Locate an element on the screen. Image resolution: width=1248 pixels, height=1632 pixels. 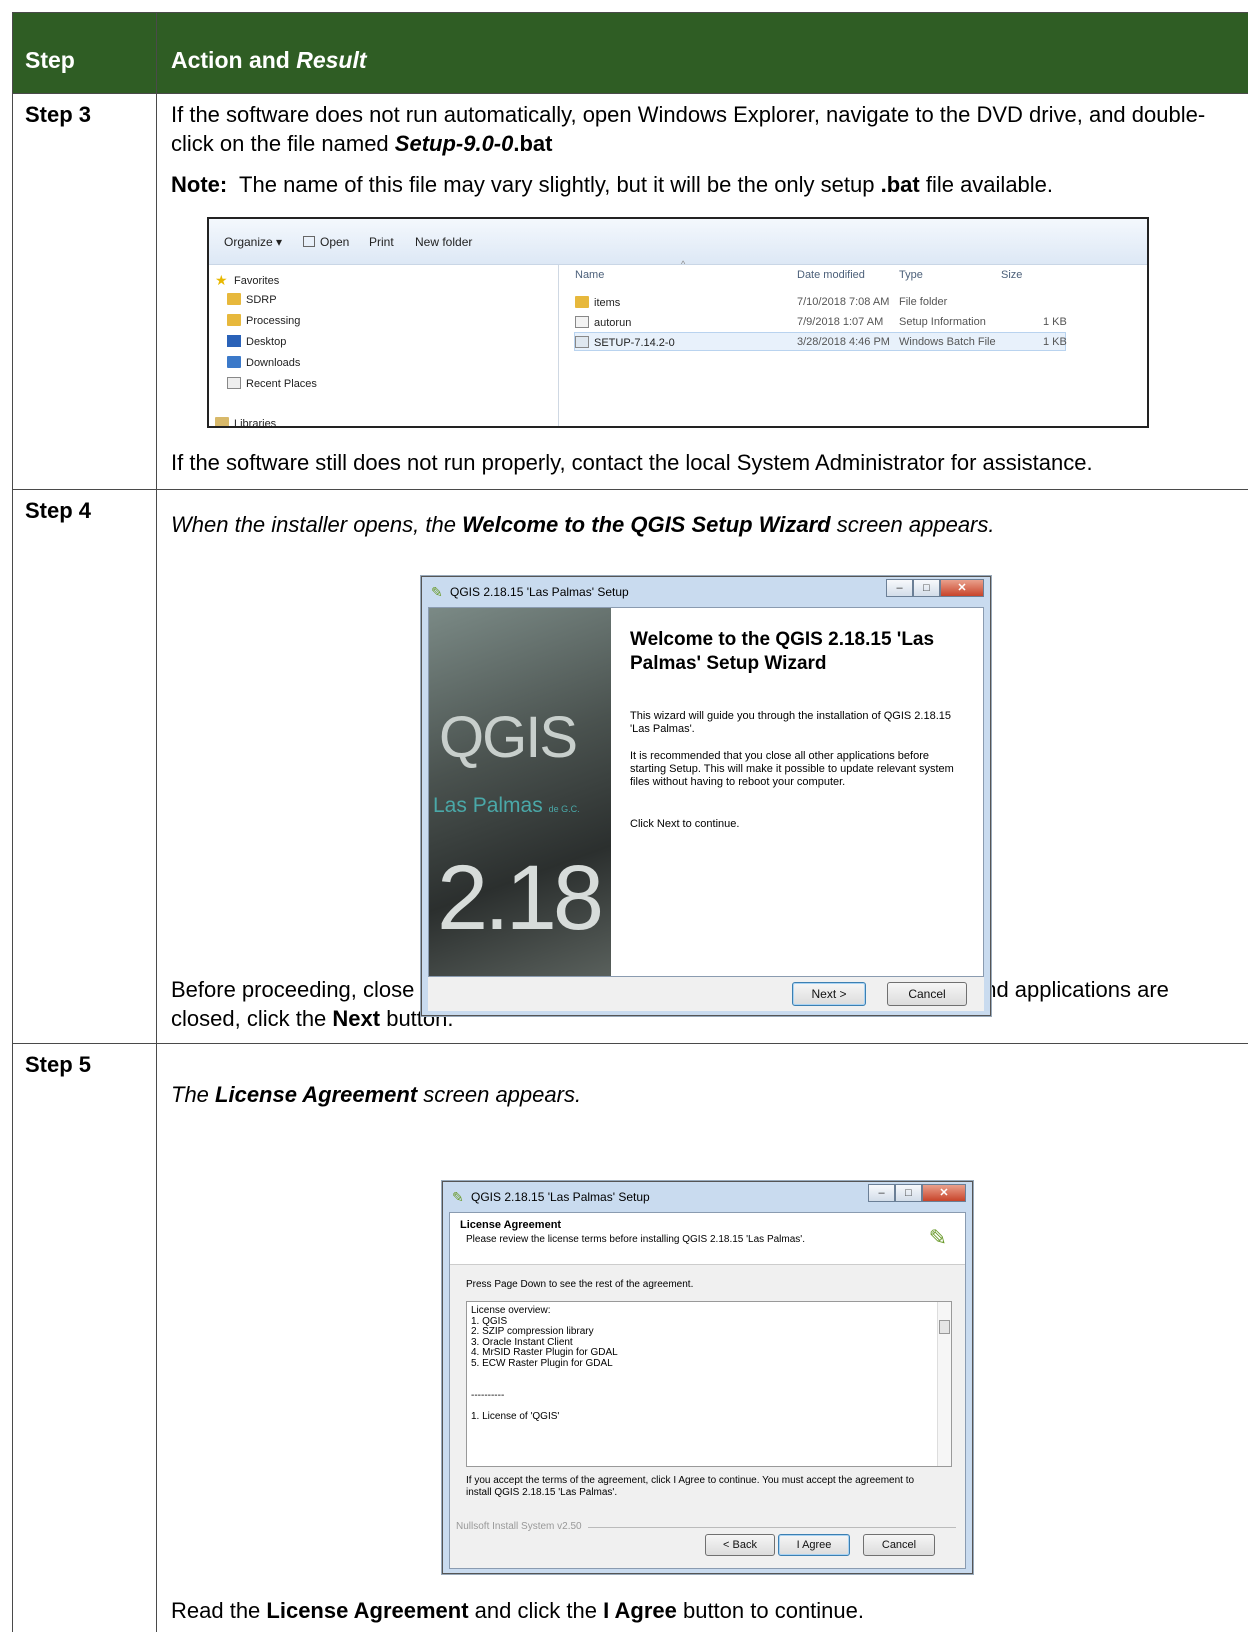
divider is located at coordinates (772, 1527).